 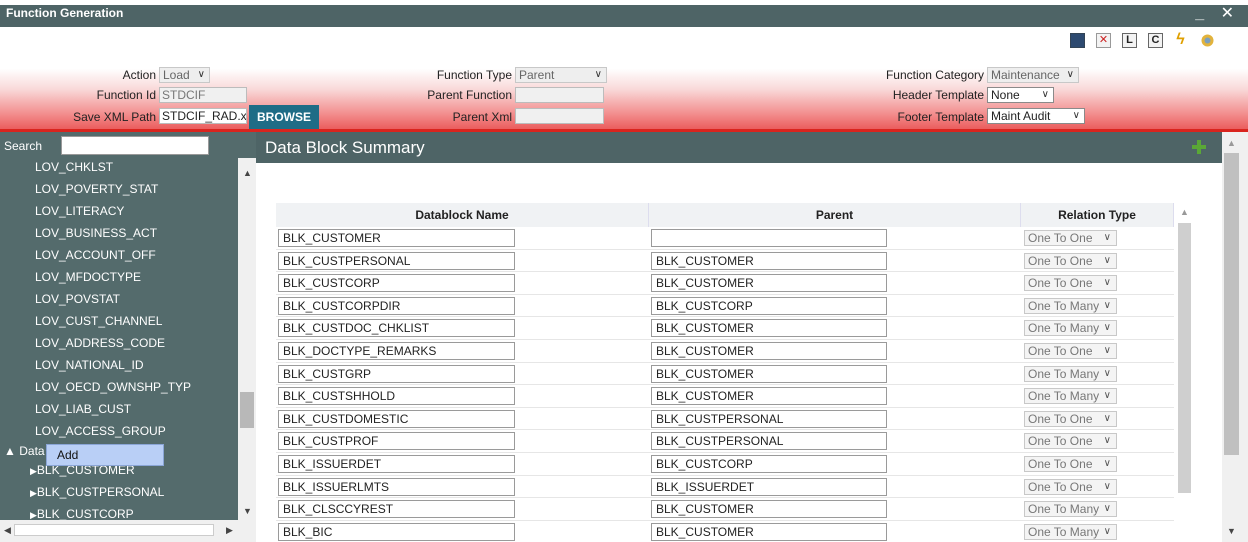 I want to click on datablock-name-input: BLK_CUSTDOC_CHKLIST, so click(x=396, y=328).